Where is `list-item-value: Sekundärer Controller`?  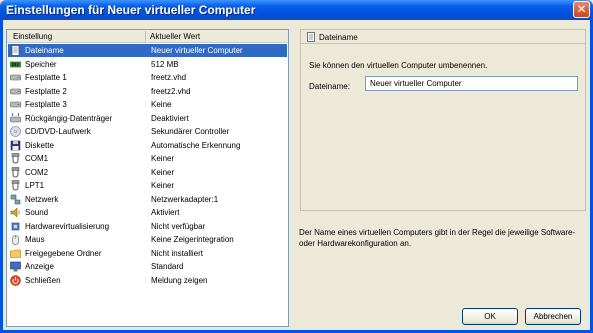
list-item-value: Sekundärer Controller is located at coordinates (190, 131).